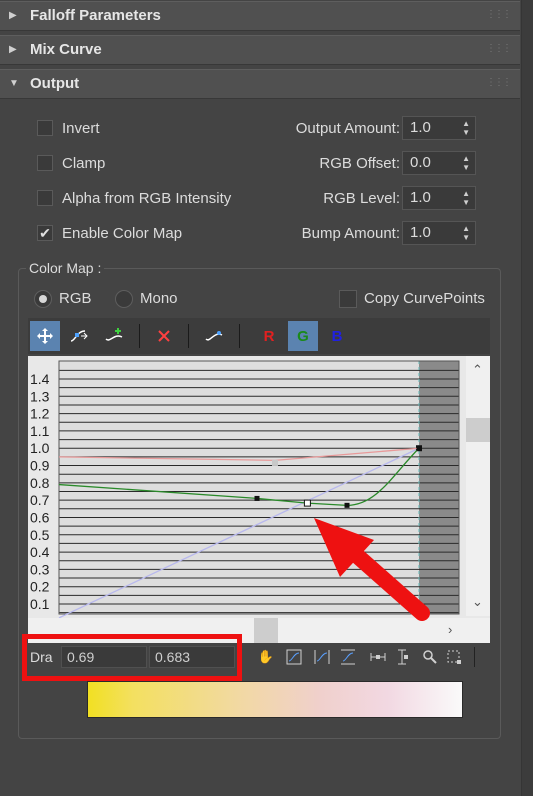 This screenshot has width=533, height=796. Describe the element at coordinates (439, 128) in the screenshot. I see `output-amount-spinner: 1.0 ▲ ▼` at that location.